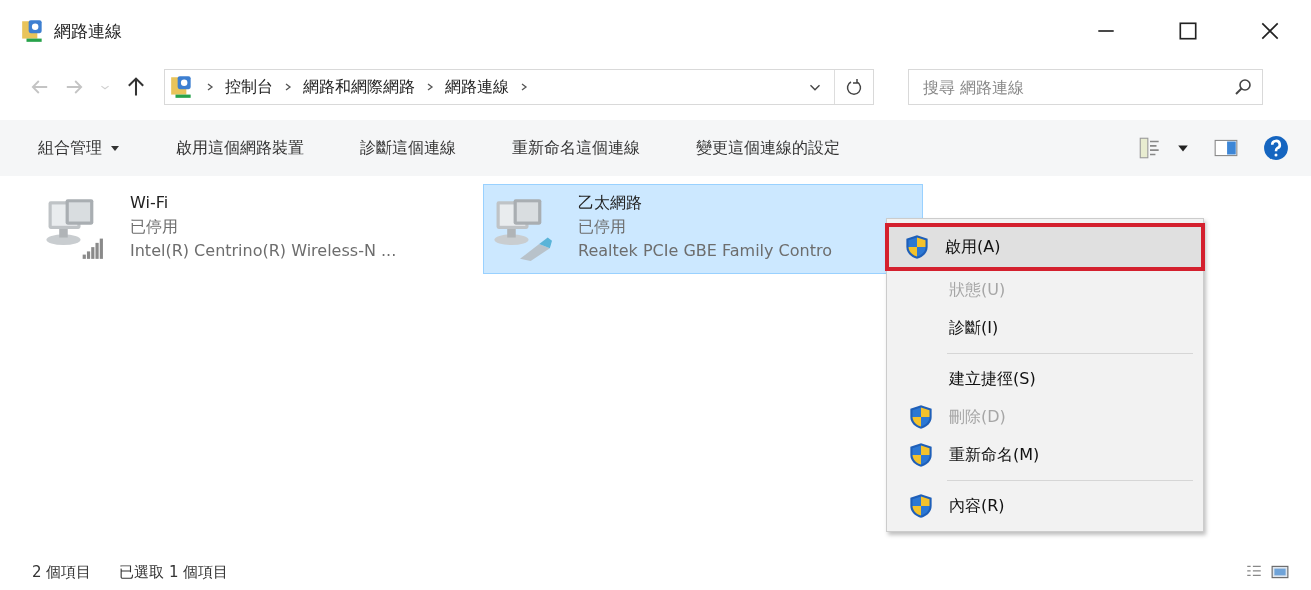  I want to click on toolbar-button: 重新命名這個連線, so click(576, 148).